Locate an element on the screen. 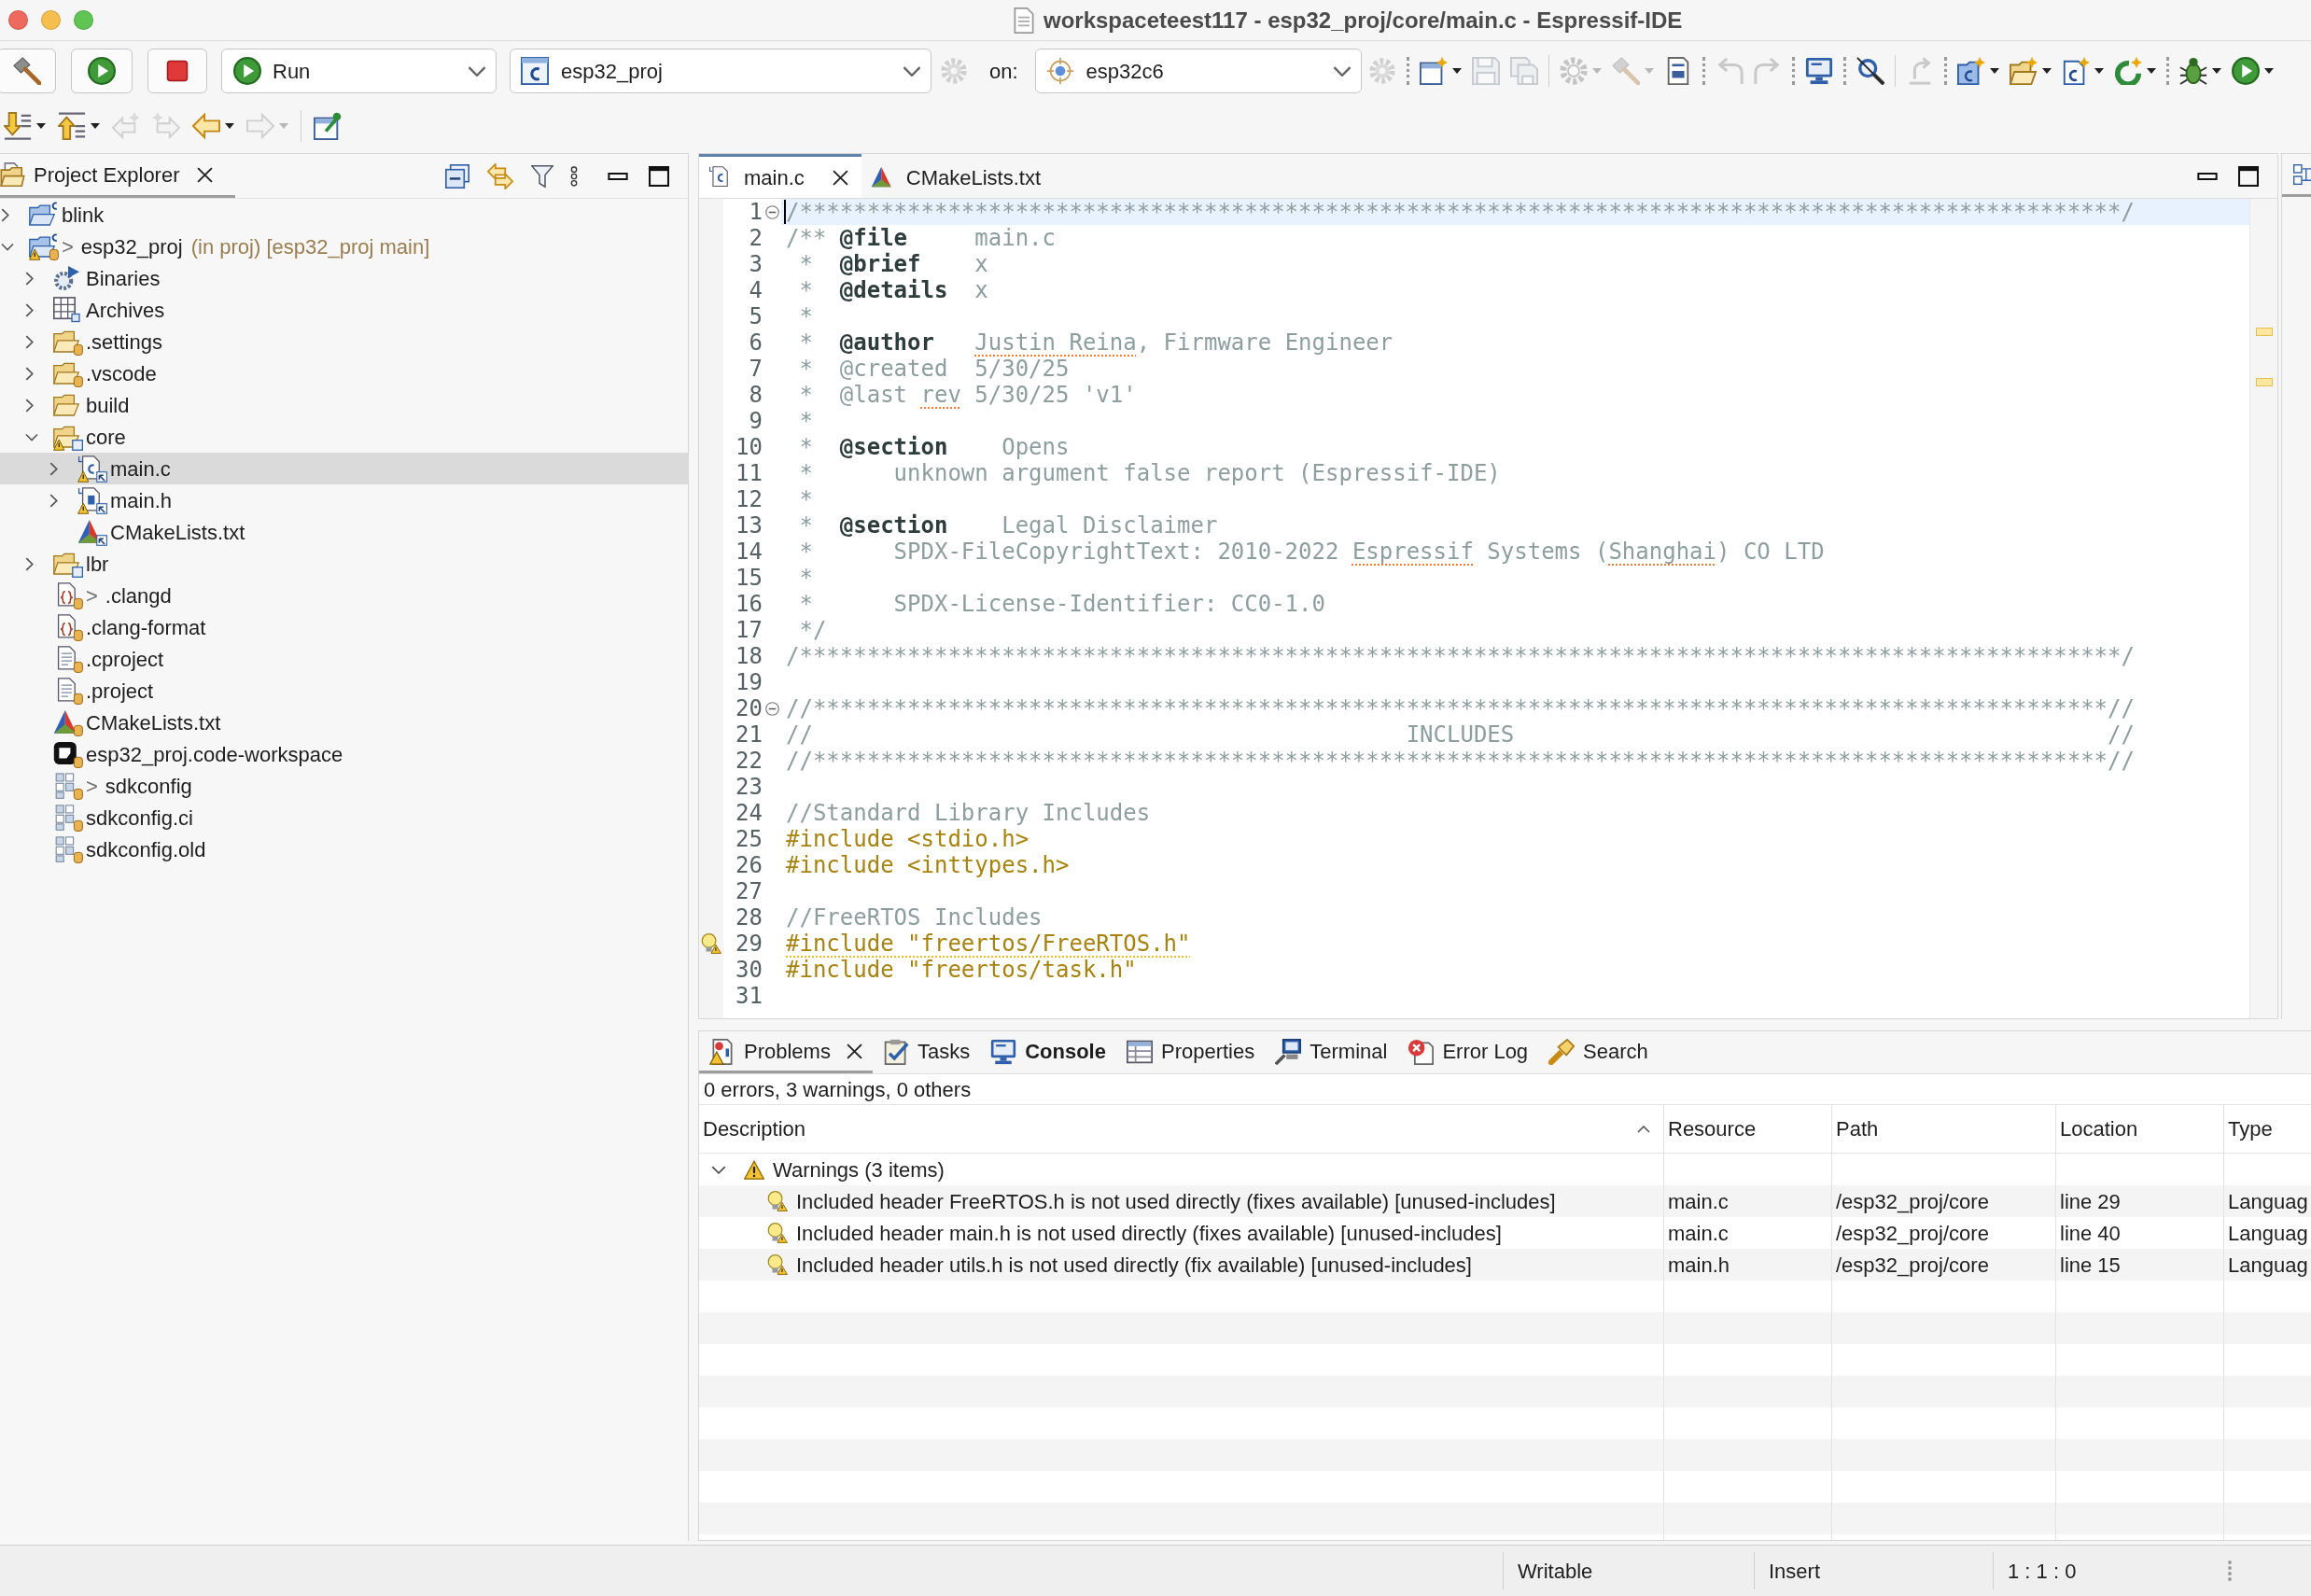 The width and height of the screenshot is (2311, 1596). outline-icon is located at coordinates (2302, 174).